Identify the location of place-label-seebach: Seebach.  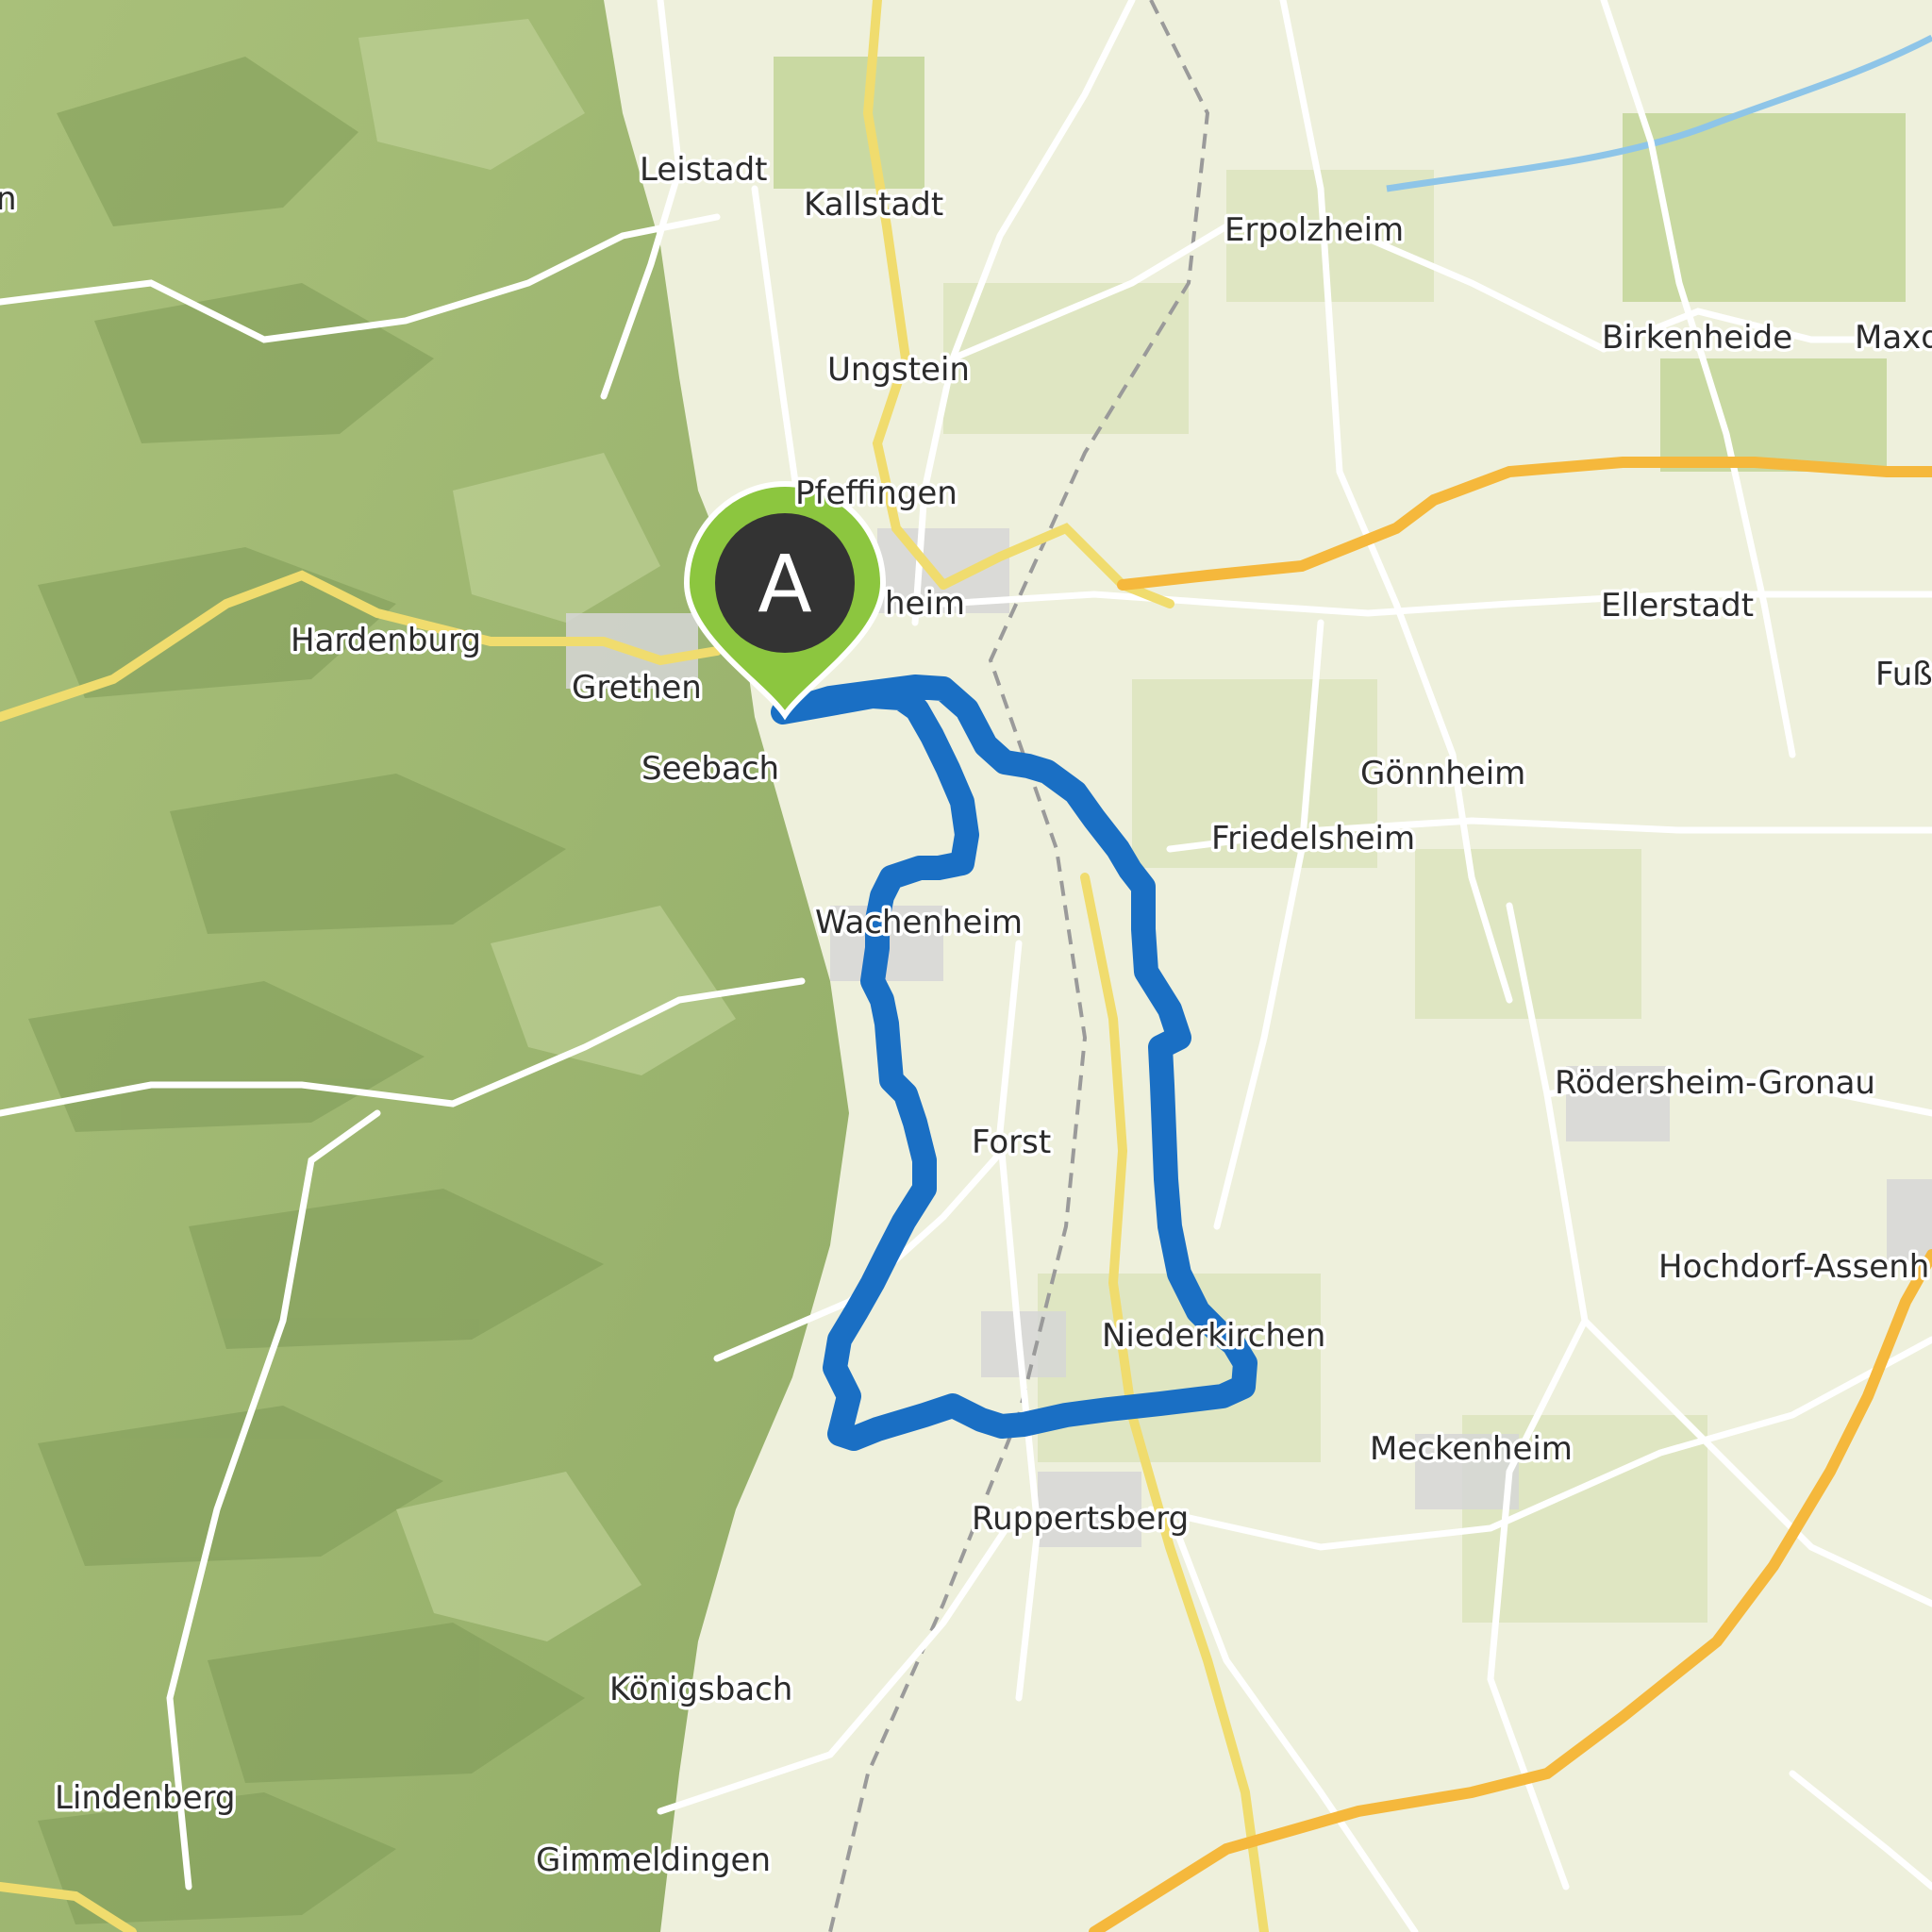
(710, 769).